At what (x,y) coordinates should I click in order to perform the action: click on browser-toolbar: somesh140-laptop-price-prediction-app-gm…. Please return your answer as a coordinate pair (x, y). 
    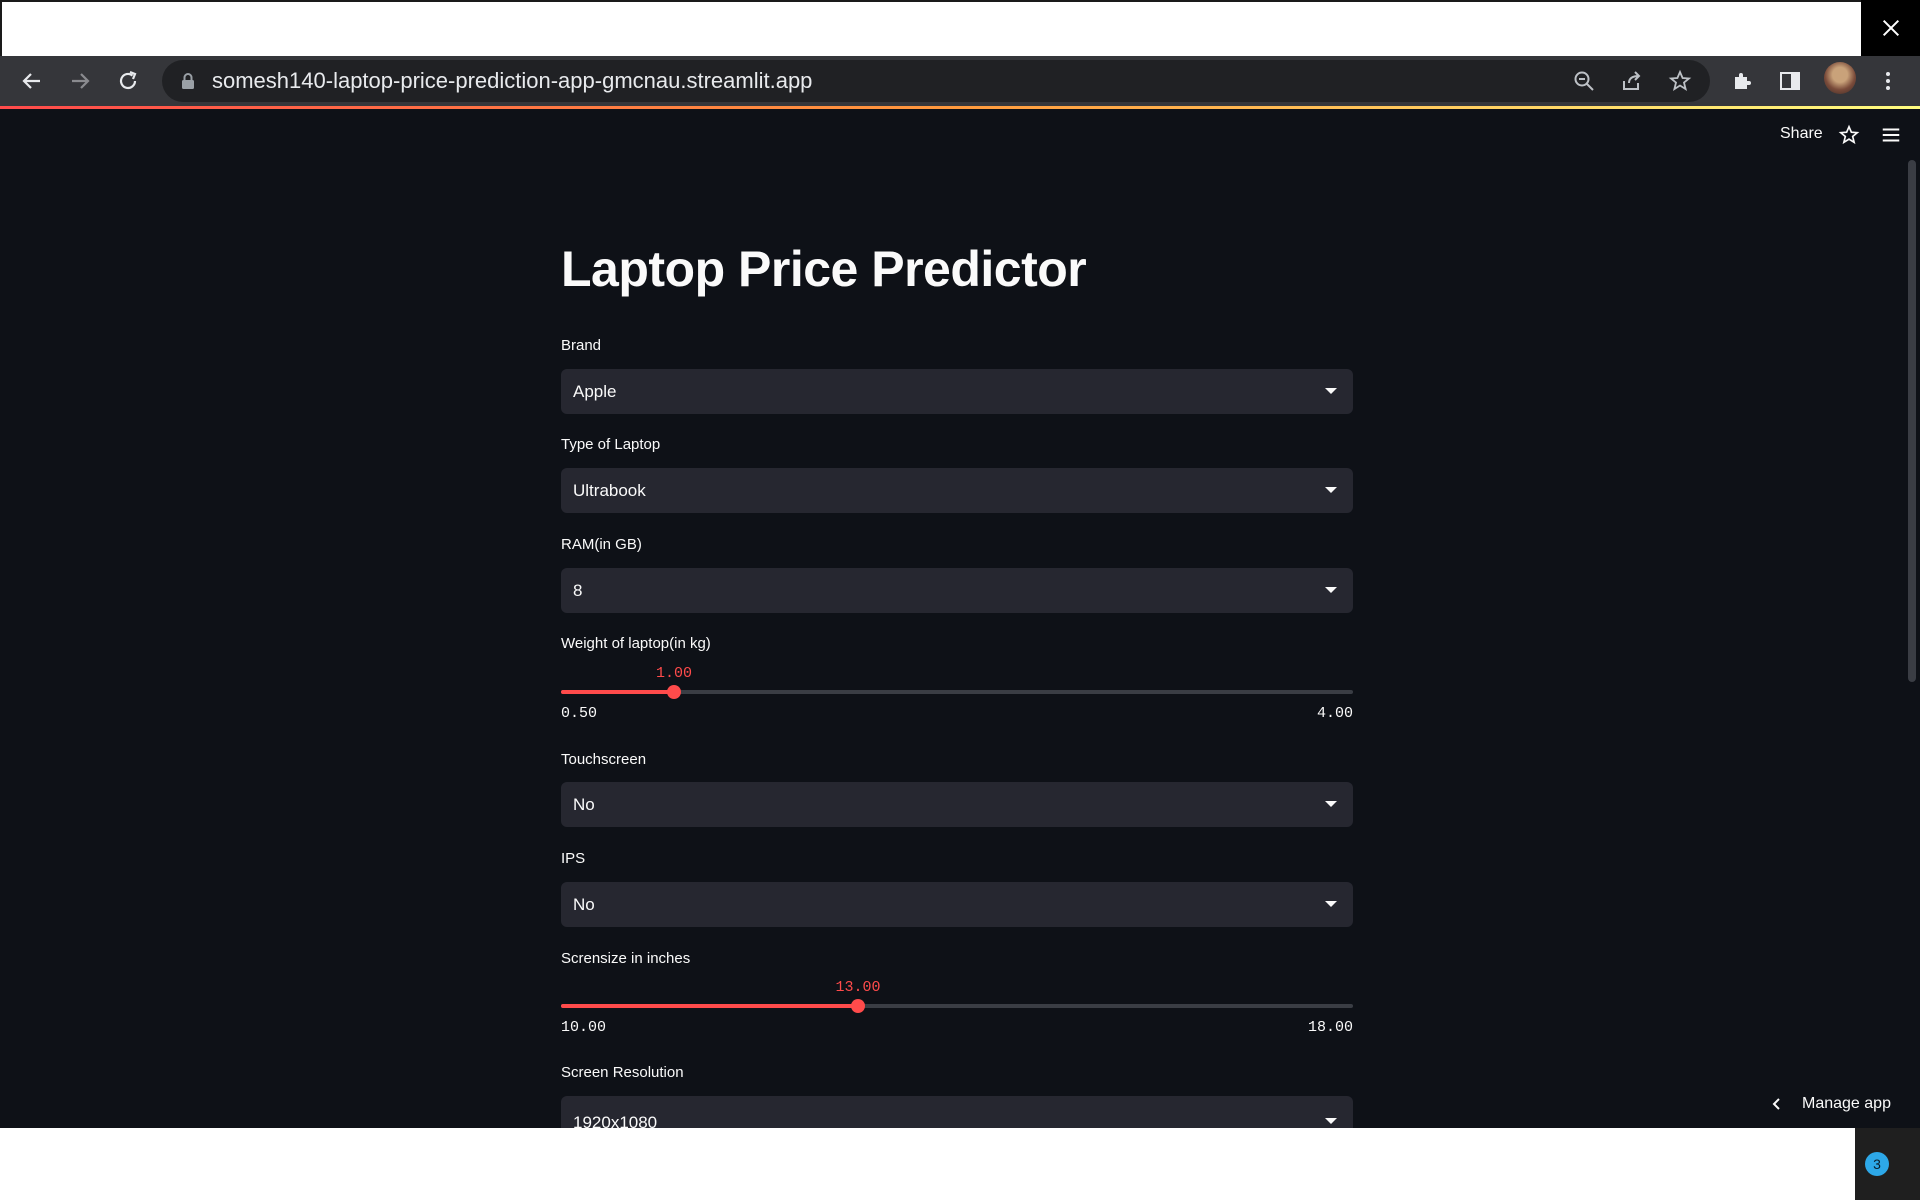
    Looking at the image, I should click on (960, 81).